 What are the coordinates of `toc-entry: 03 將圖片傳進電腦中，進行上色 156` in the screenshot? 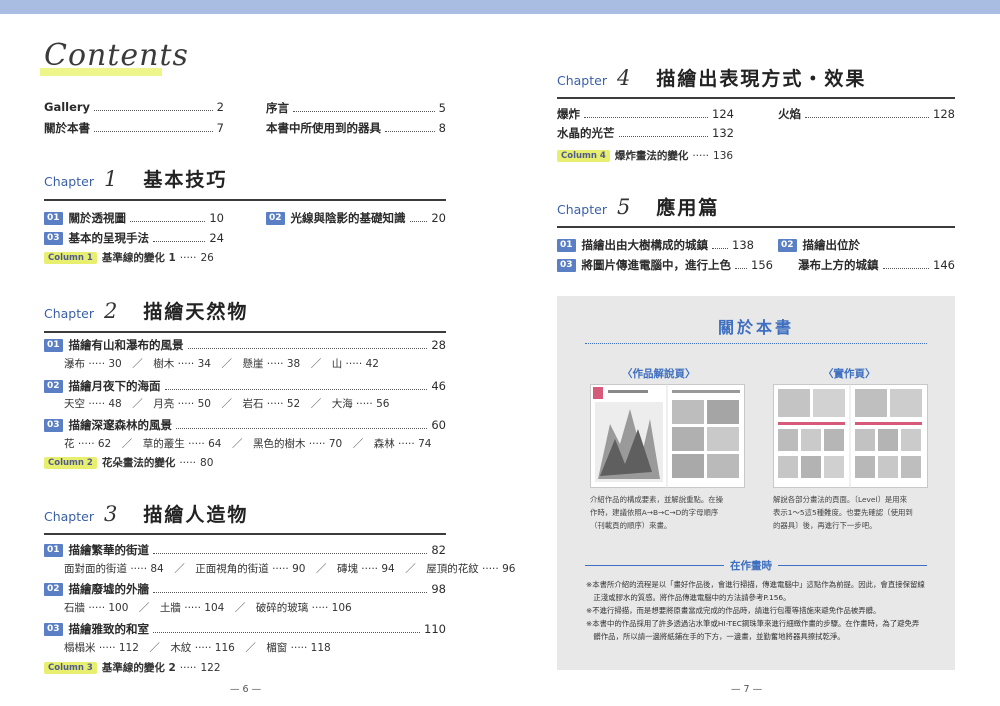 It's located at (665, 265).